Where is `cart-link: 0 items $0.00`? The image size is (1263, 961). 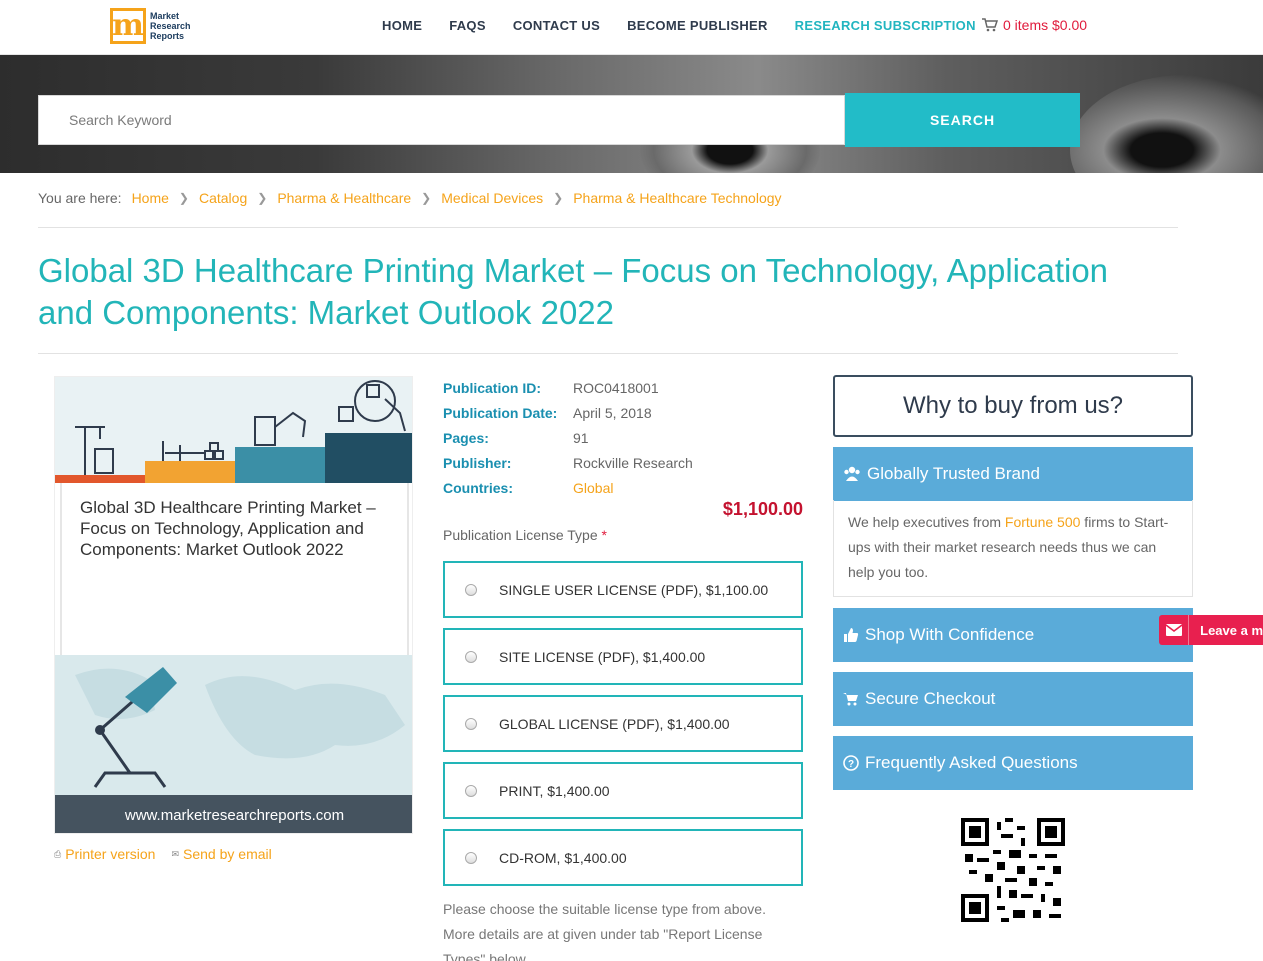
cart-link: 0 items $0.00 is located at coordinates (1034, 25).